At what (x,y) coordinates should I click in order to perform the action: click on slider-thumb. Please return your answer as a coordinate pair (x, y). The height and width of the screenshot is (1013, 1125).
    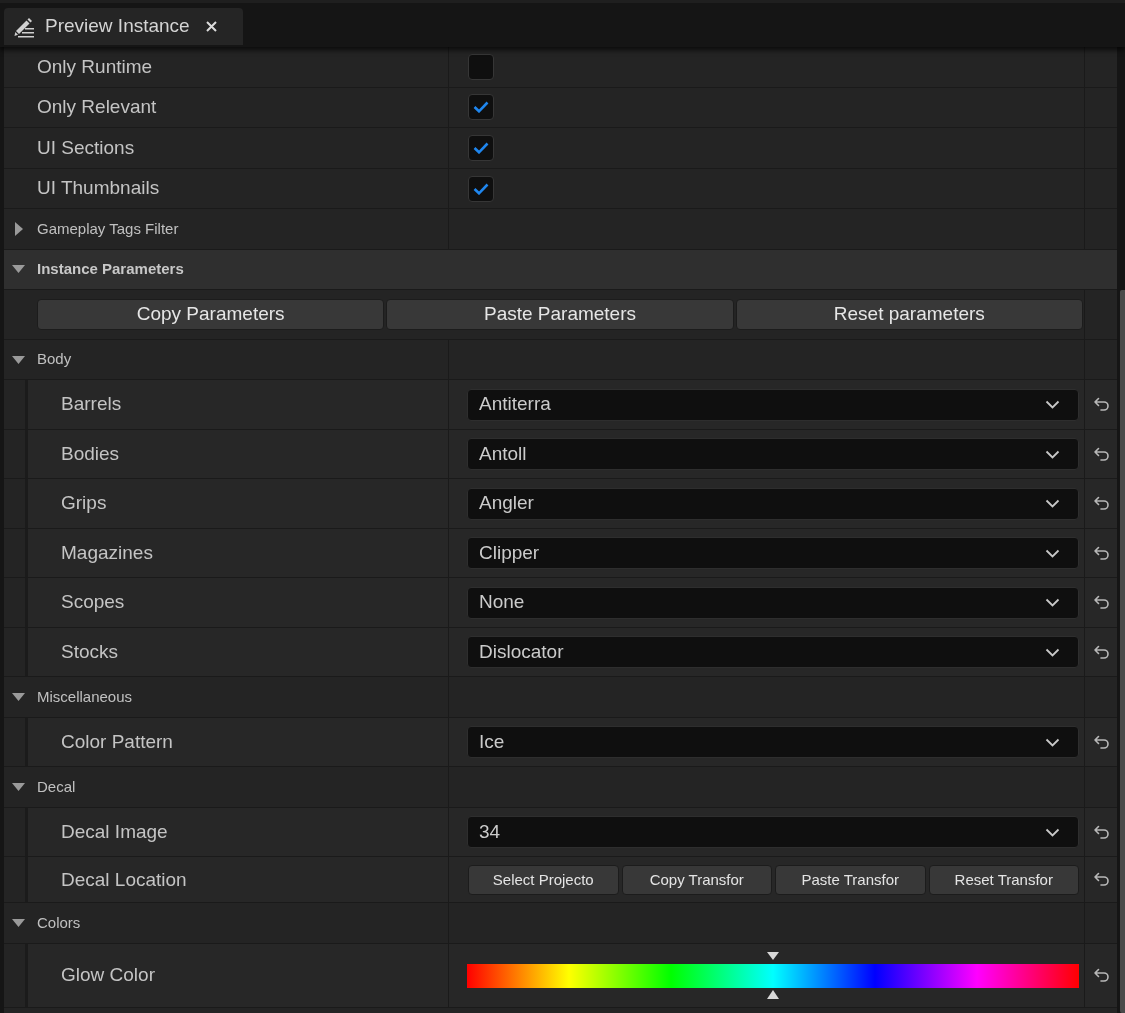
    Looking at the image, I should click on (773, 975).